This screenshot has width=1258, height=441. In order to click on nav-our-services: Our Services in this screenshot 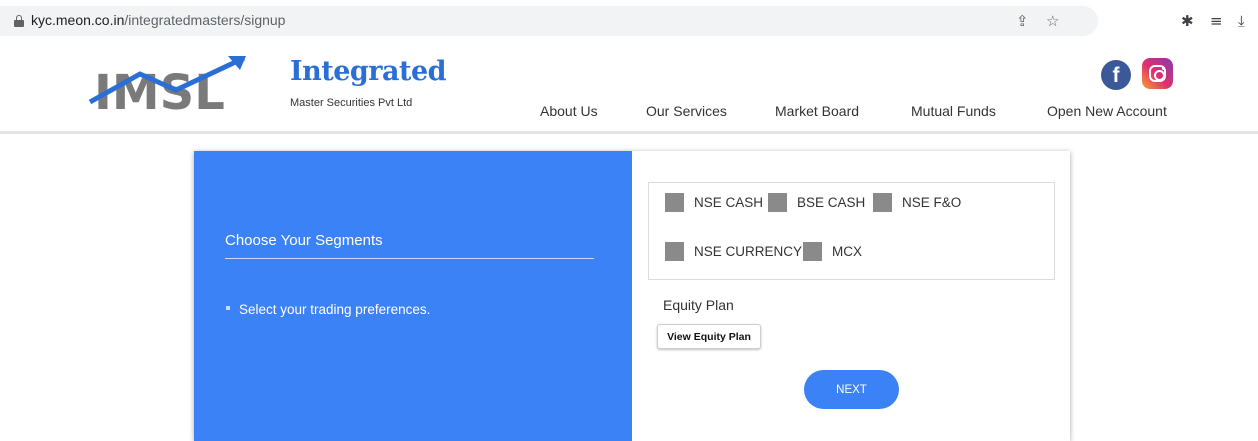, I will do `click(686, 111)`.